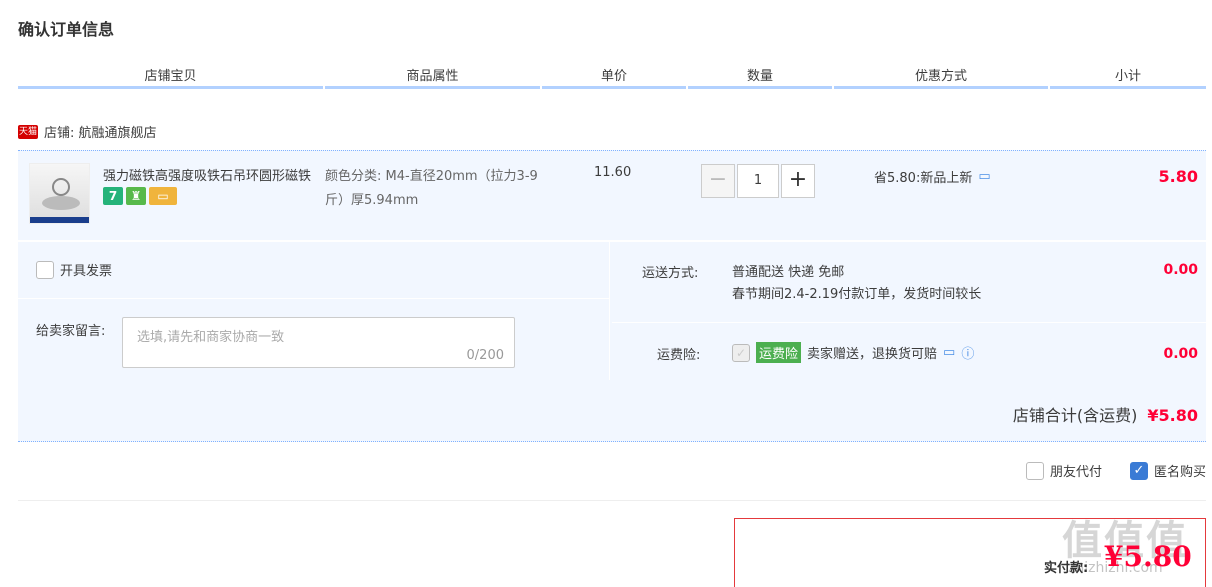 The width and height of the screenshot is (1212, 587). What do you see at coordinates (741, 352) in the screenshot?
I see `insurance-checkbox: ✓` at bounding box center [741, 352].